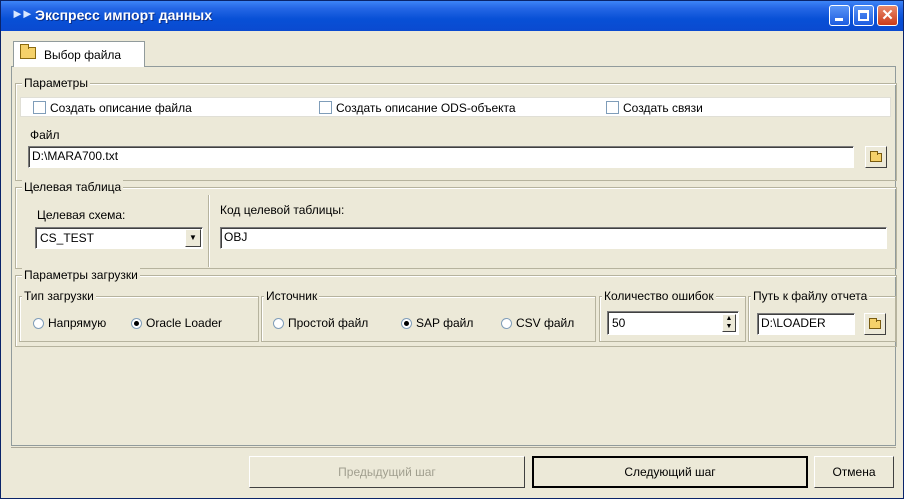 This screenshot has height=499, width=904. I want to click on table-code-label: Код целевой таблицы:, so click(282, 210).